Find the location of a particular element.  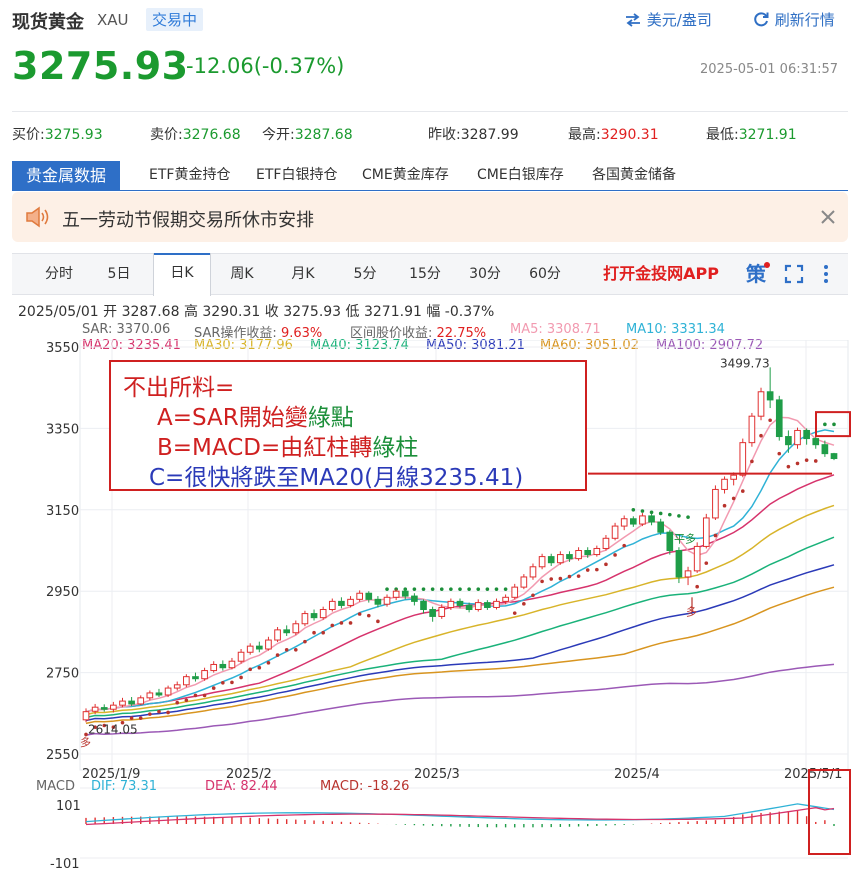

refresh-icon is located at coordinates (761, 19).